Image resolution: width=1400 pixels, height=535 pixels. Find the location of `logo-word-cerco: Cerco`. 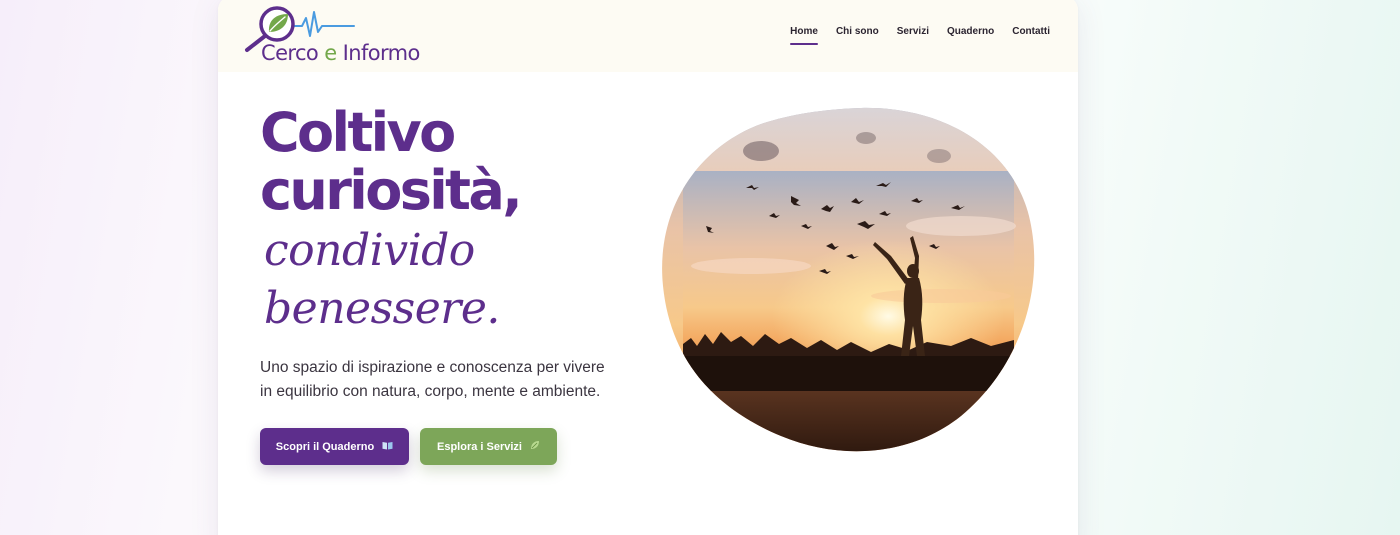

logo-word-cerco: Cerco is located at coordinates (290, 53).